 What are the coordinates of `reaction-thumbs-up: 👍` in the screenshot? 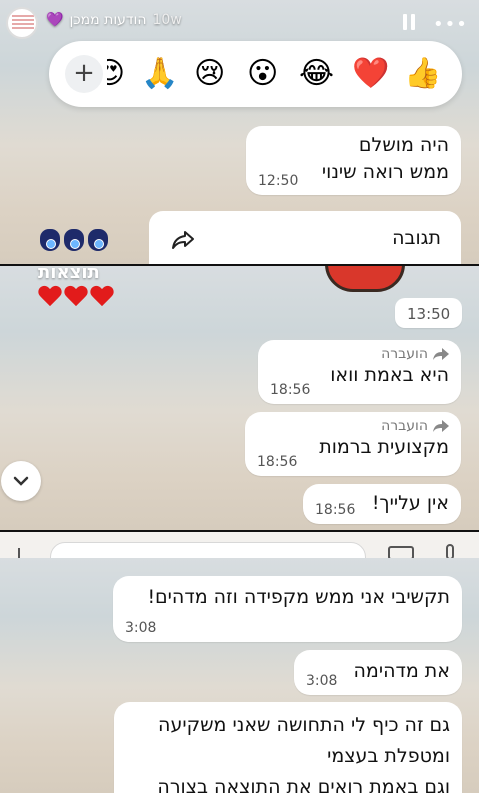 It's located at (422, 74).